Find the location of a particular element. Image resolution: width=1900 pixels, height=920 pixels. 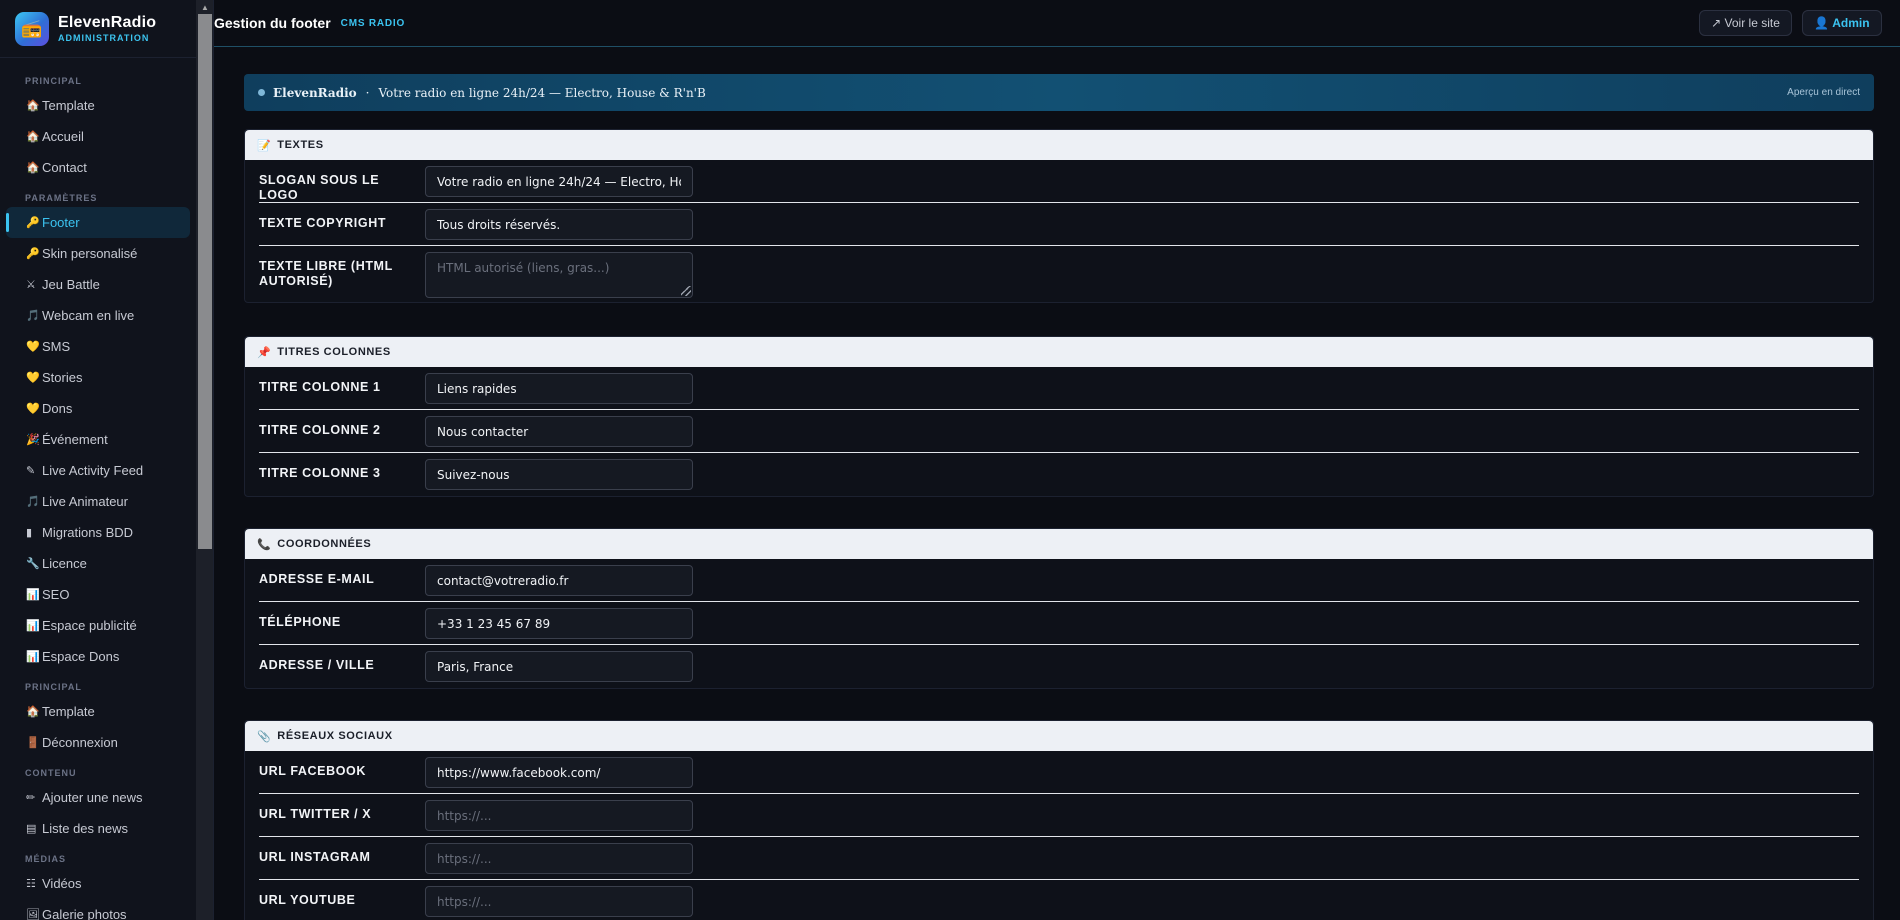

sidebar-item-label: Vidéos is located at coordinates (62, 883).